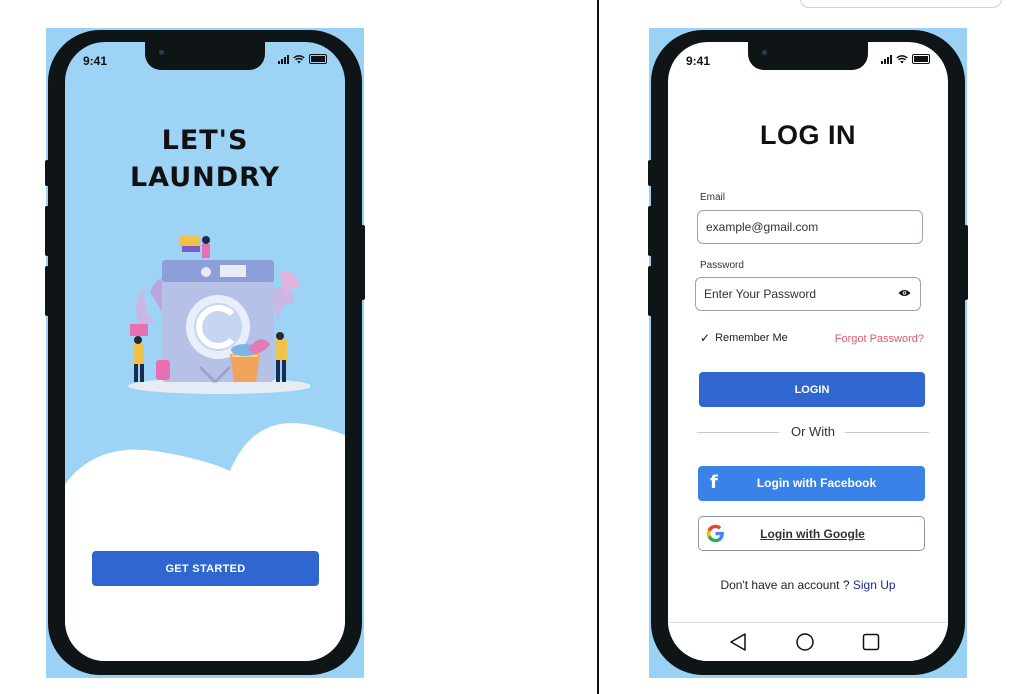  What do you see at coordinates (751, 338) in the screenshot?
I see `remember-label: Remember Me` at bounding box center [751, 338].